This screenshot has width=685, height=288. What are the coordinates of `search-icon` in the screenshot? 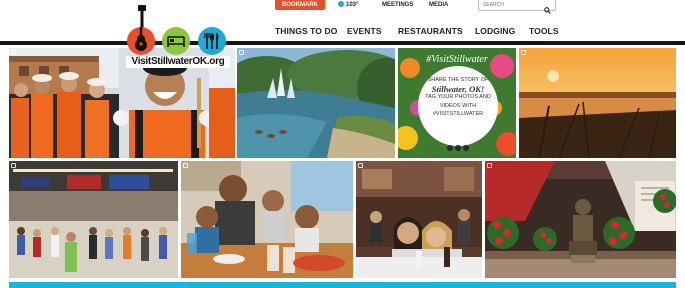 It's located at (547, 10).